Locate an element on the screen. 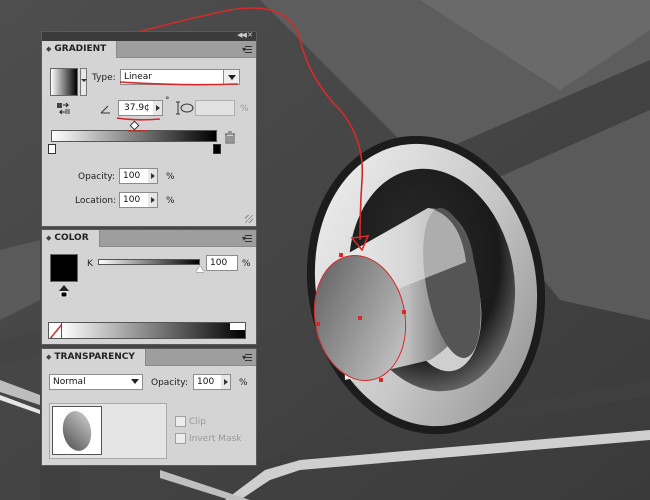  transparency-tab-toggle-icon: ◆ is located at coordinates (48, 357).